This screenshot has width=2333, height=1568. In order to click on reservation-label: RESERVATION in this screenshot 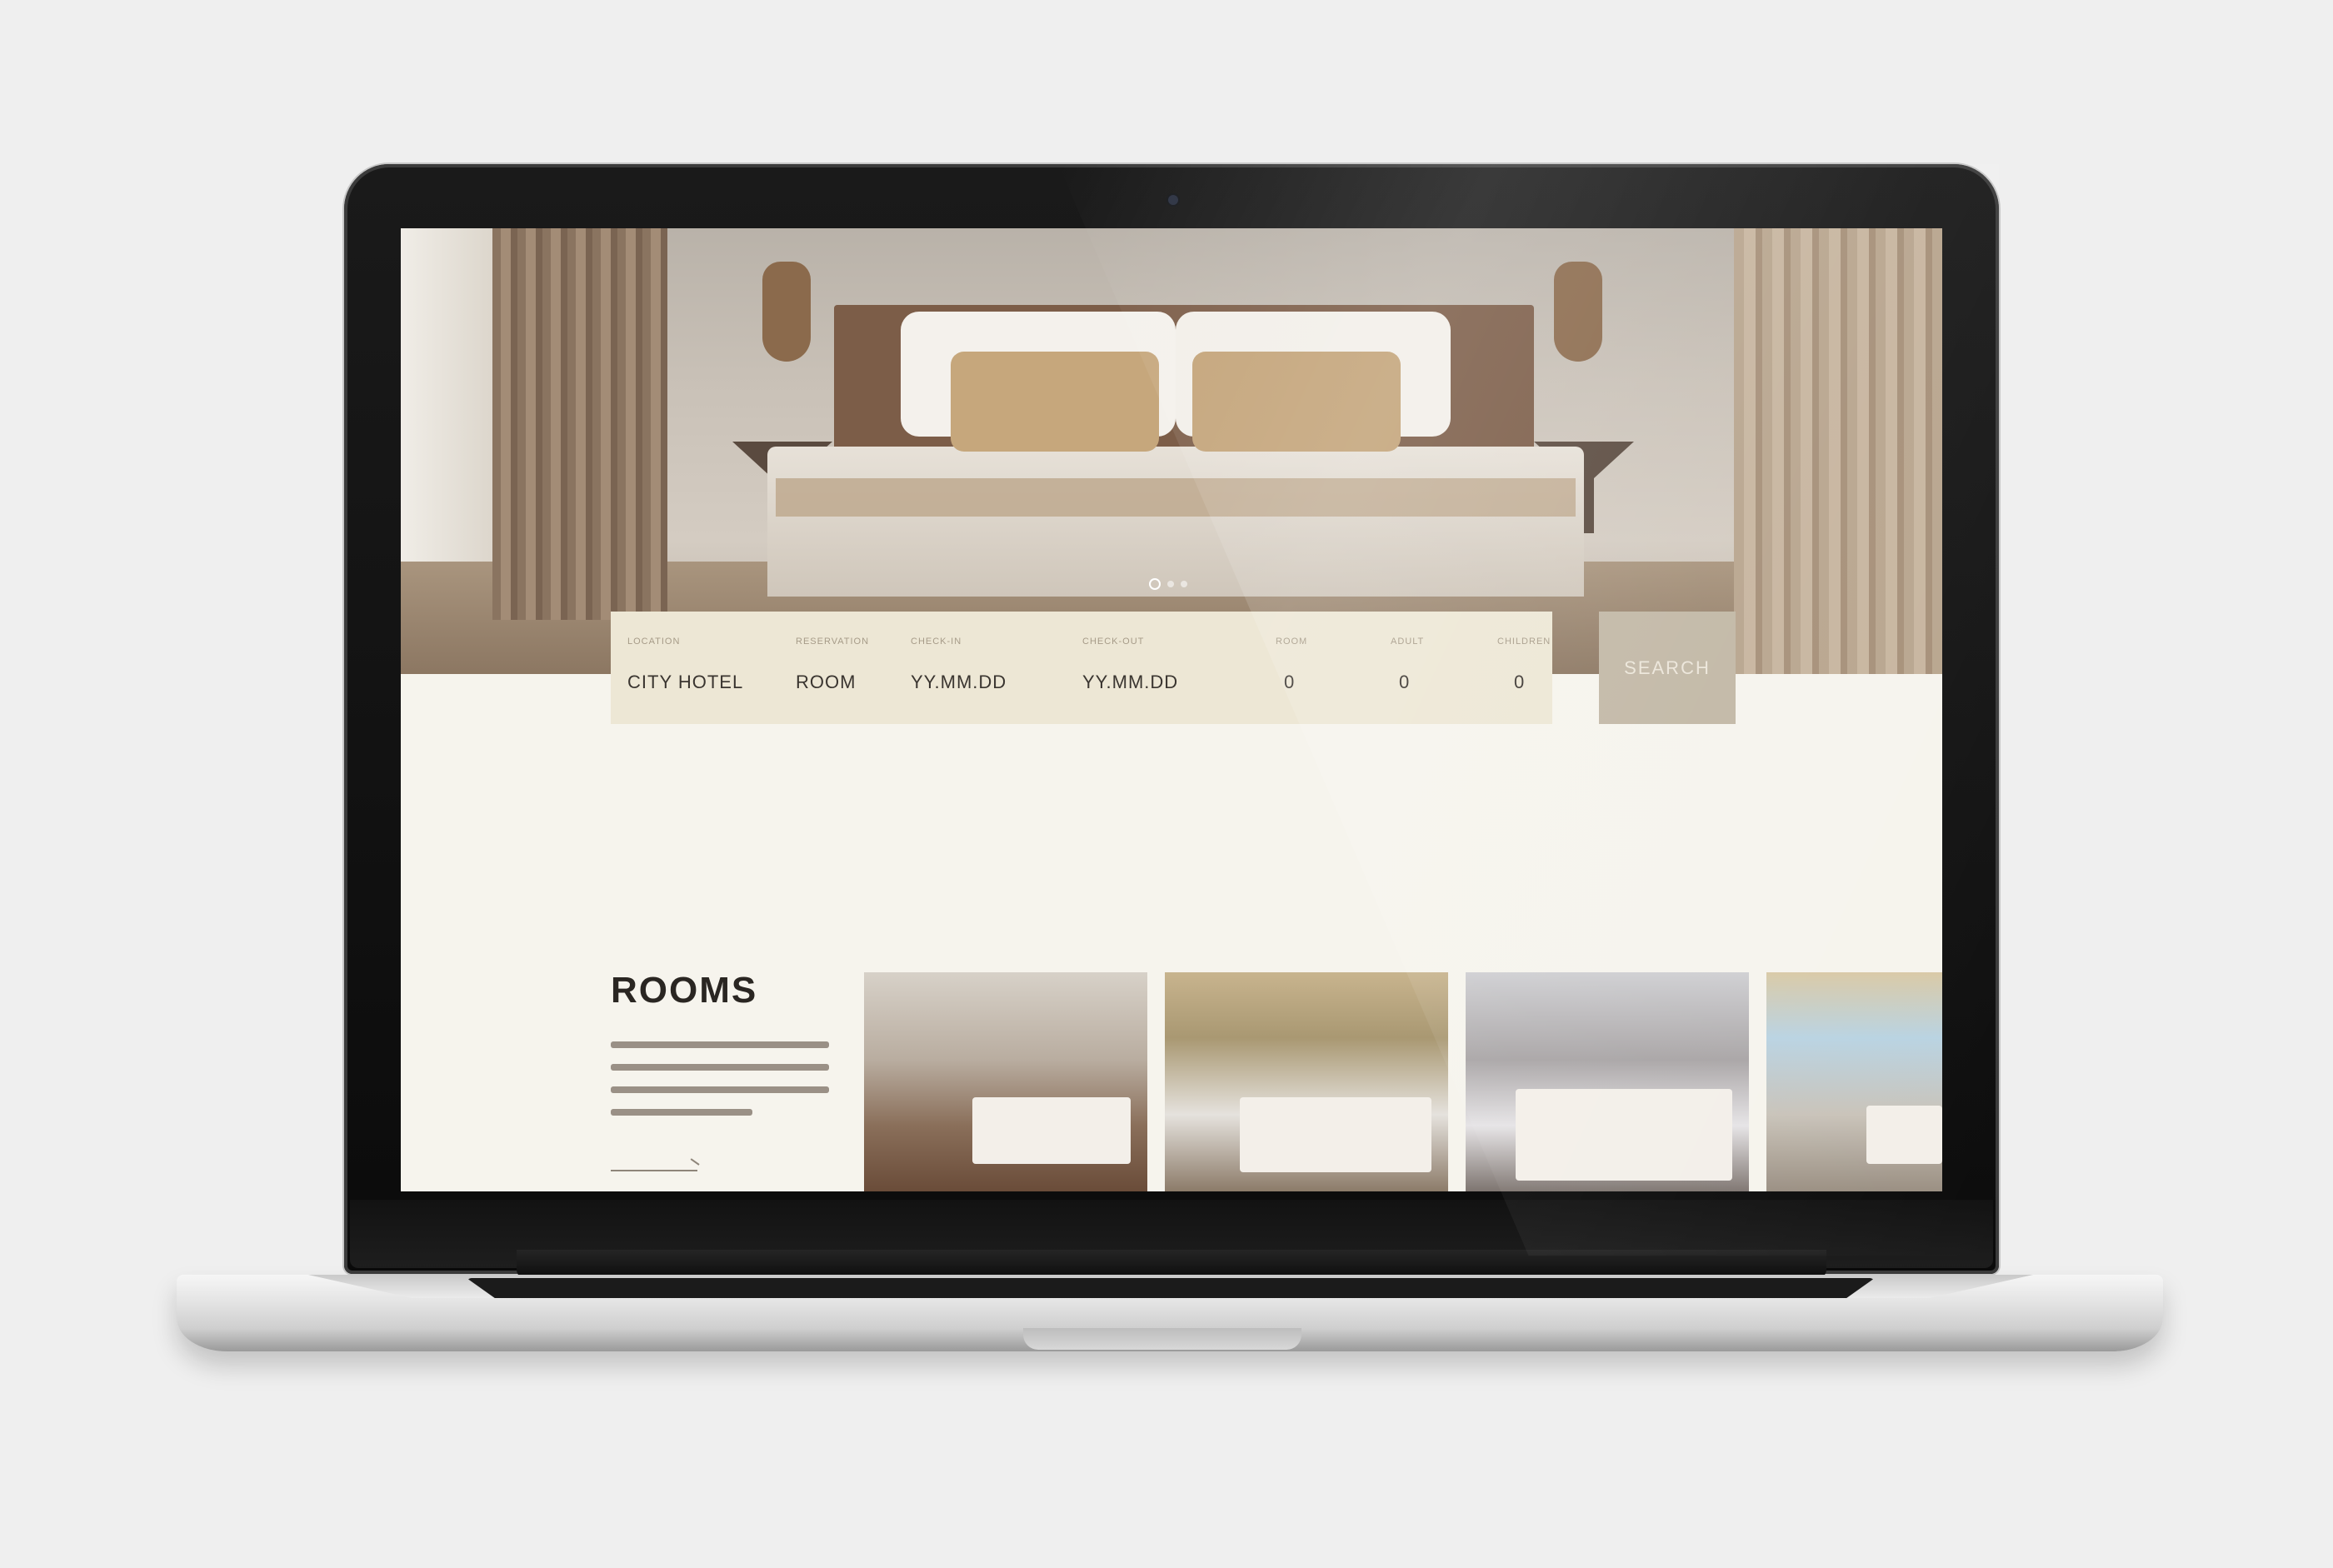, I will do `click(833, 642)`.